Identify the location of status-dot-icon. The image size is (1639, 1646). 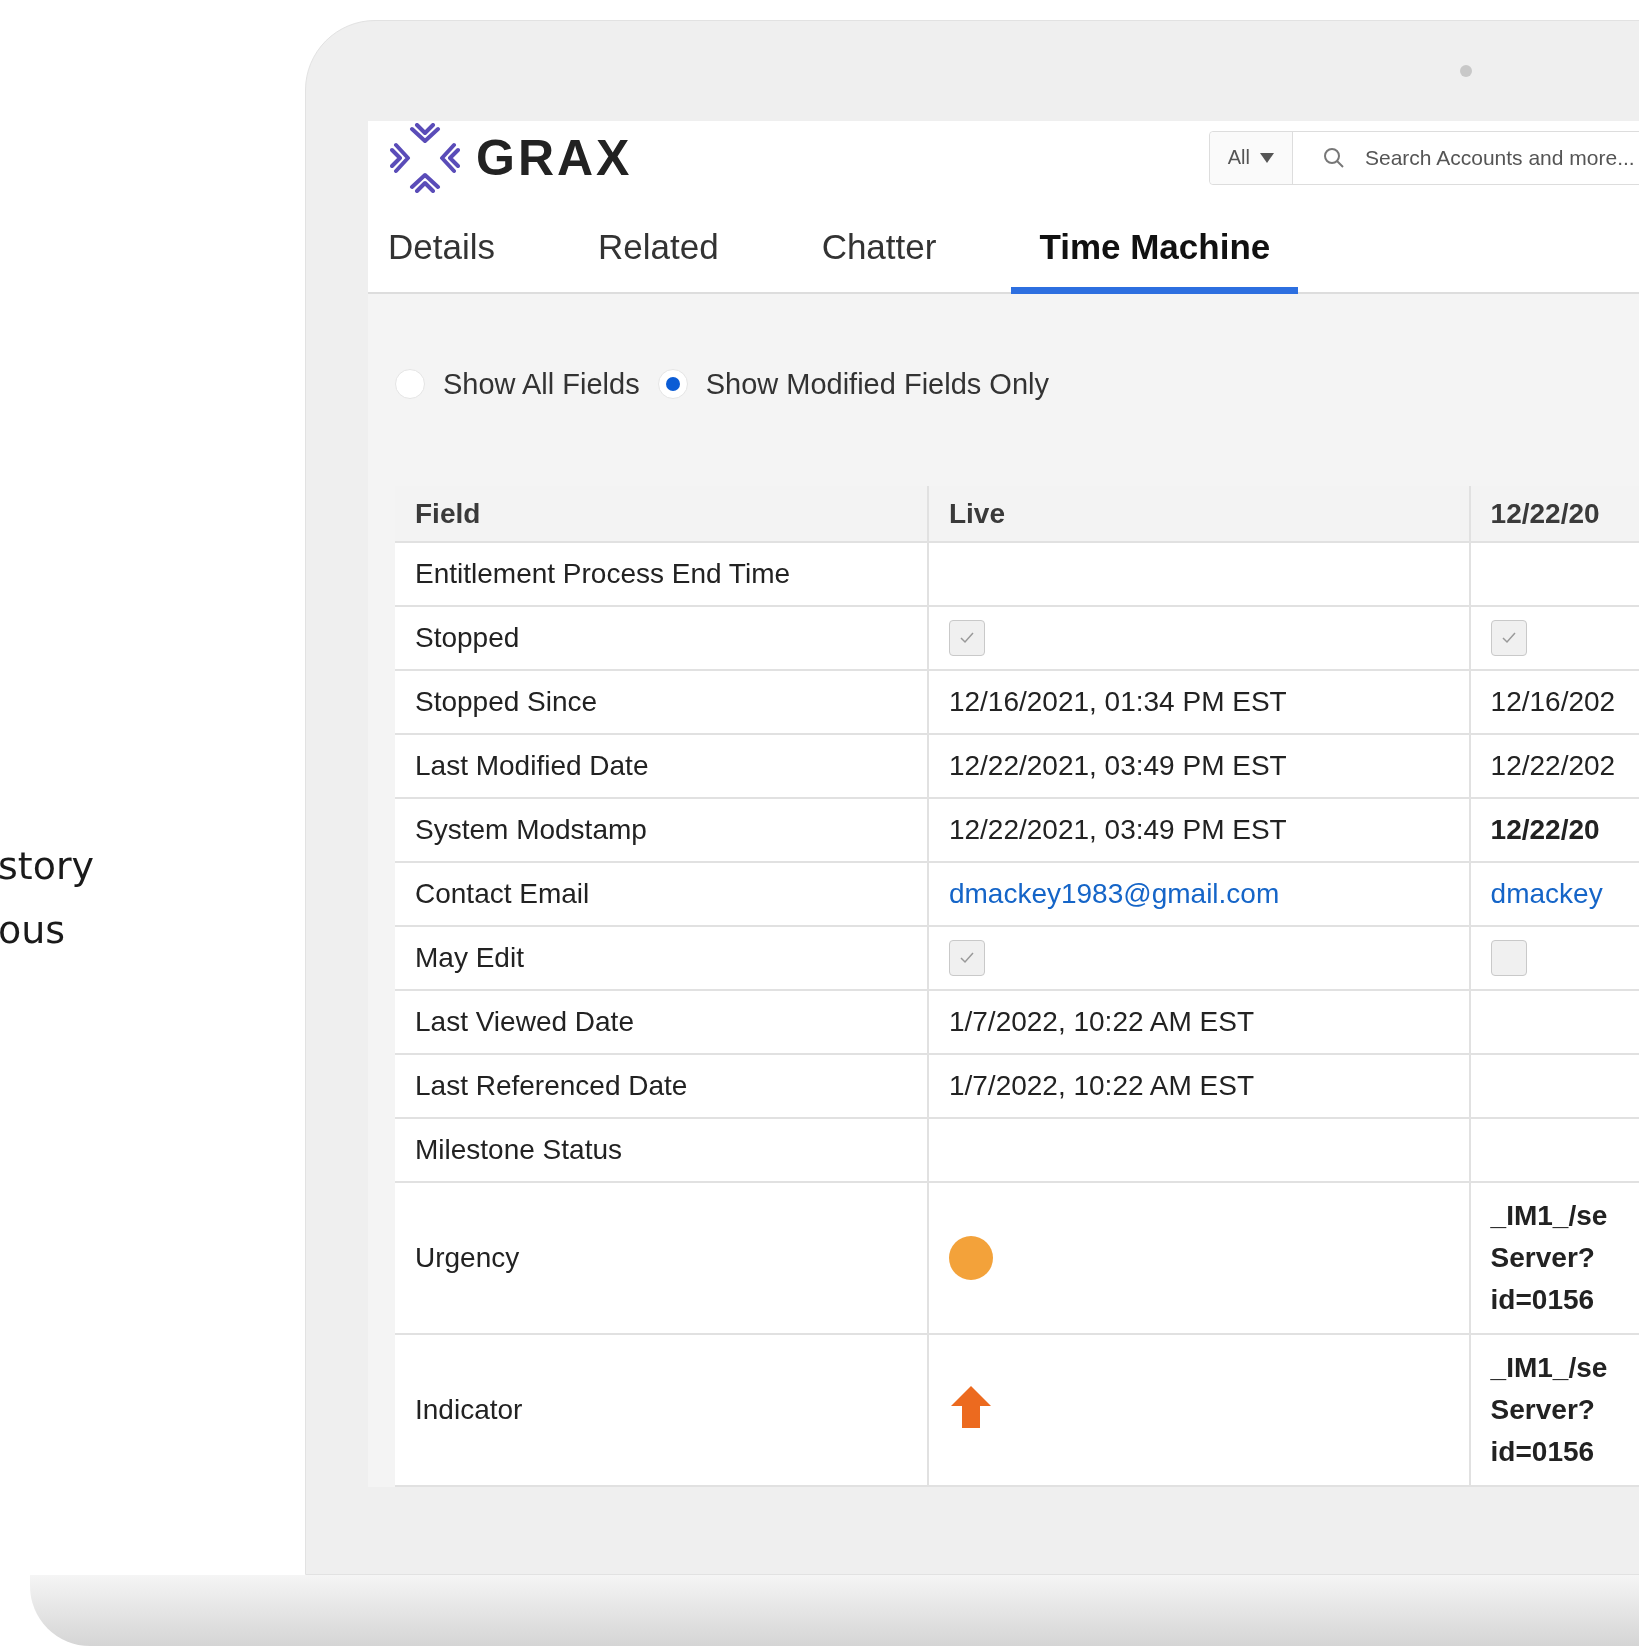
(970, 1258).